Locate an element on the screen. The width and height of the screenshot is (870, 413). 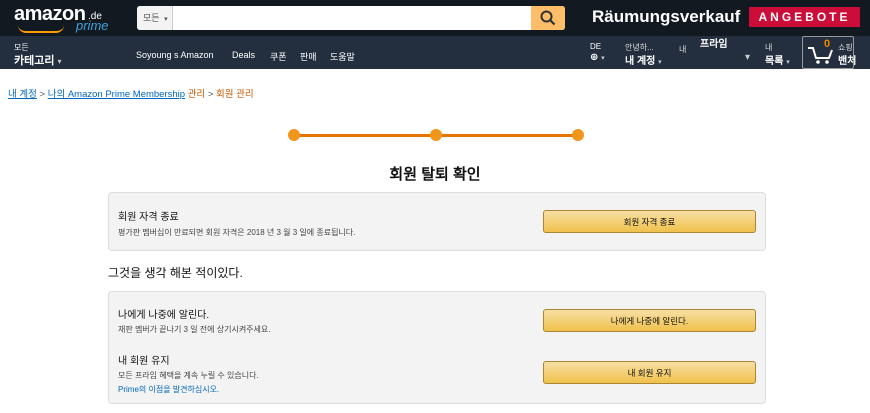
search-icon is located at coordinates (548, 18).